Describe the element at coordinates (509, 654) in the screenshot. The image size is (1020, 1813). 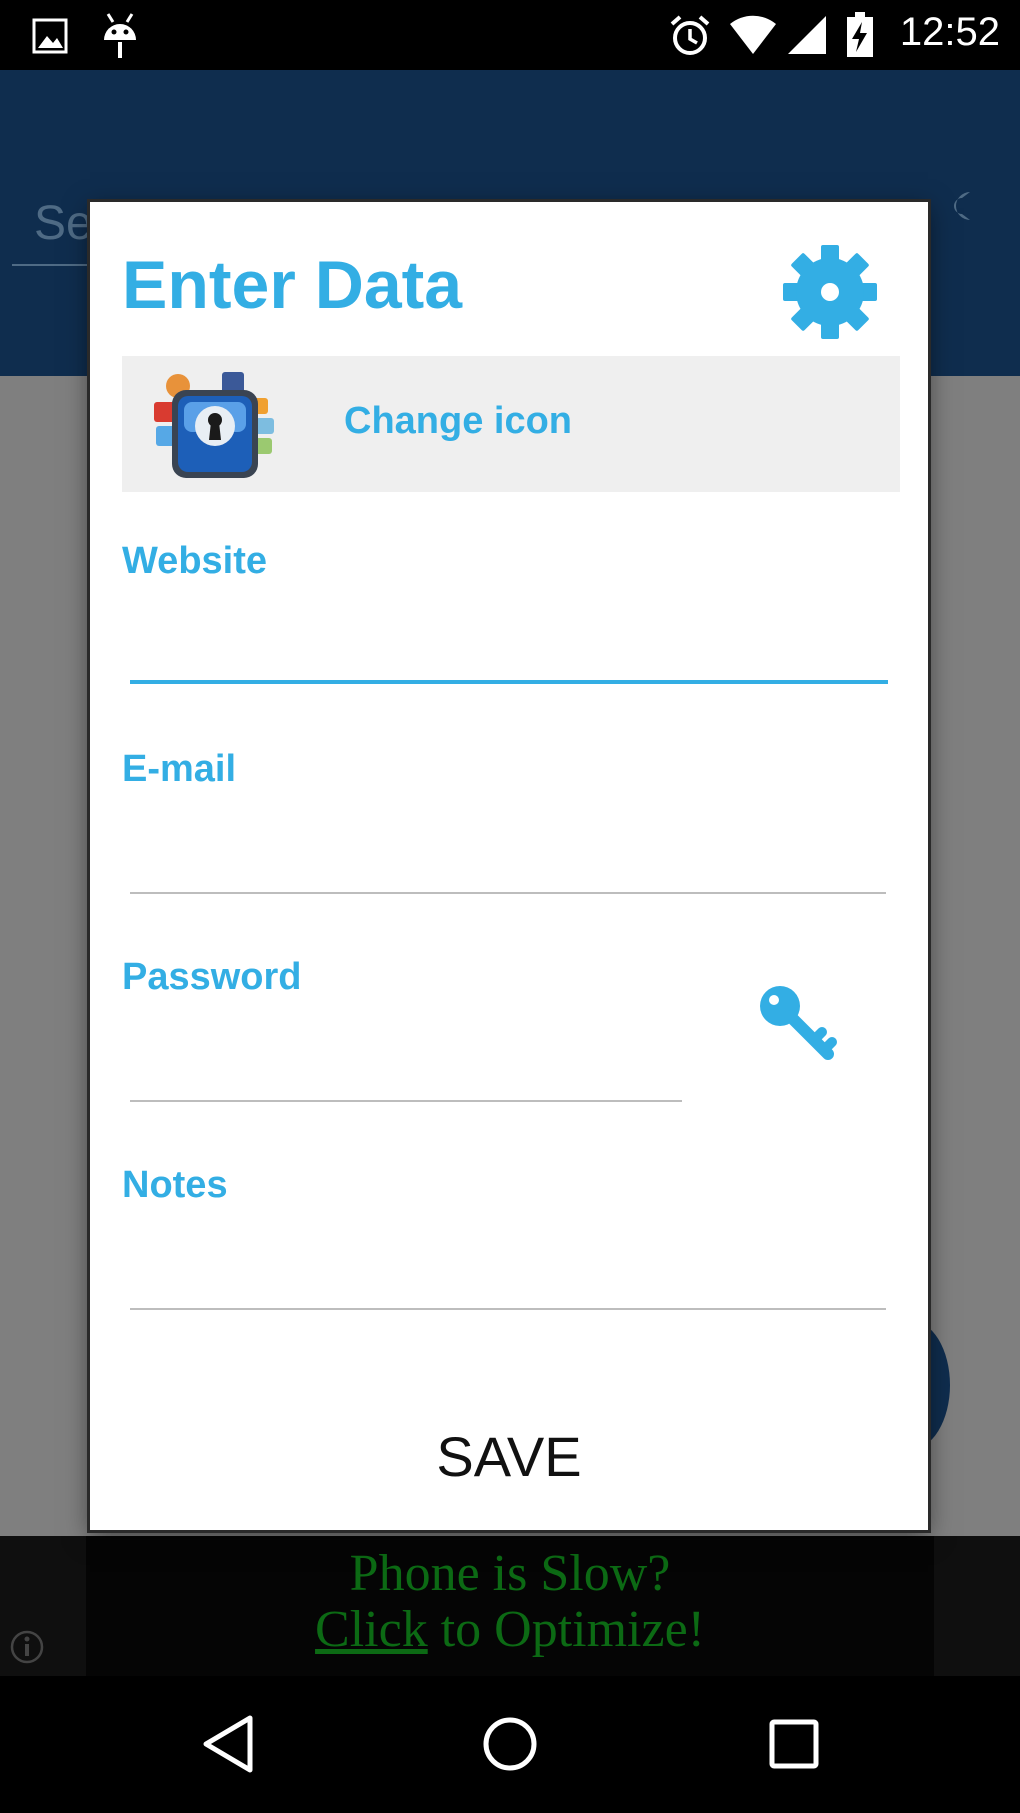
I see `website-input` at that location.